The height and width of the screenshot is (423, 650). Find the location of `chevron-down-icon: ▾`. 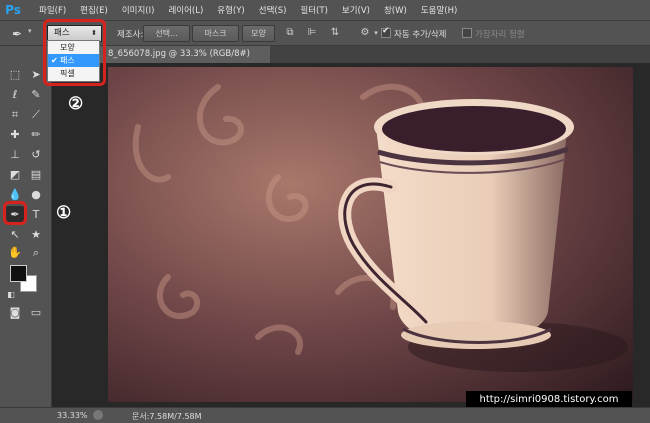

chevron-down-icon: ▾ is located at coordinates (30, 31).